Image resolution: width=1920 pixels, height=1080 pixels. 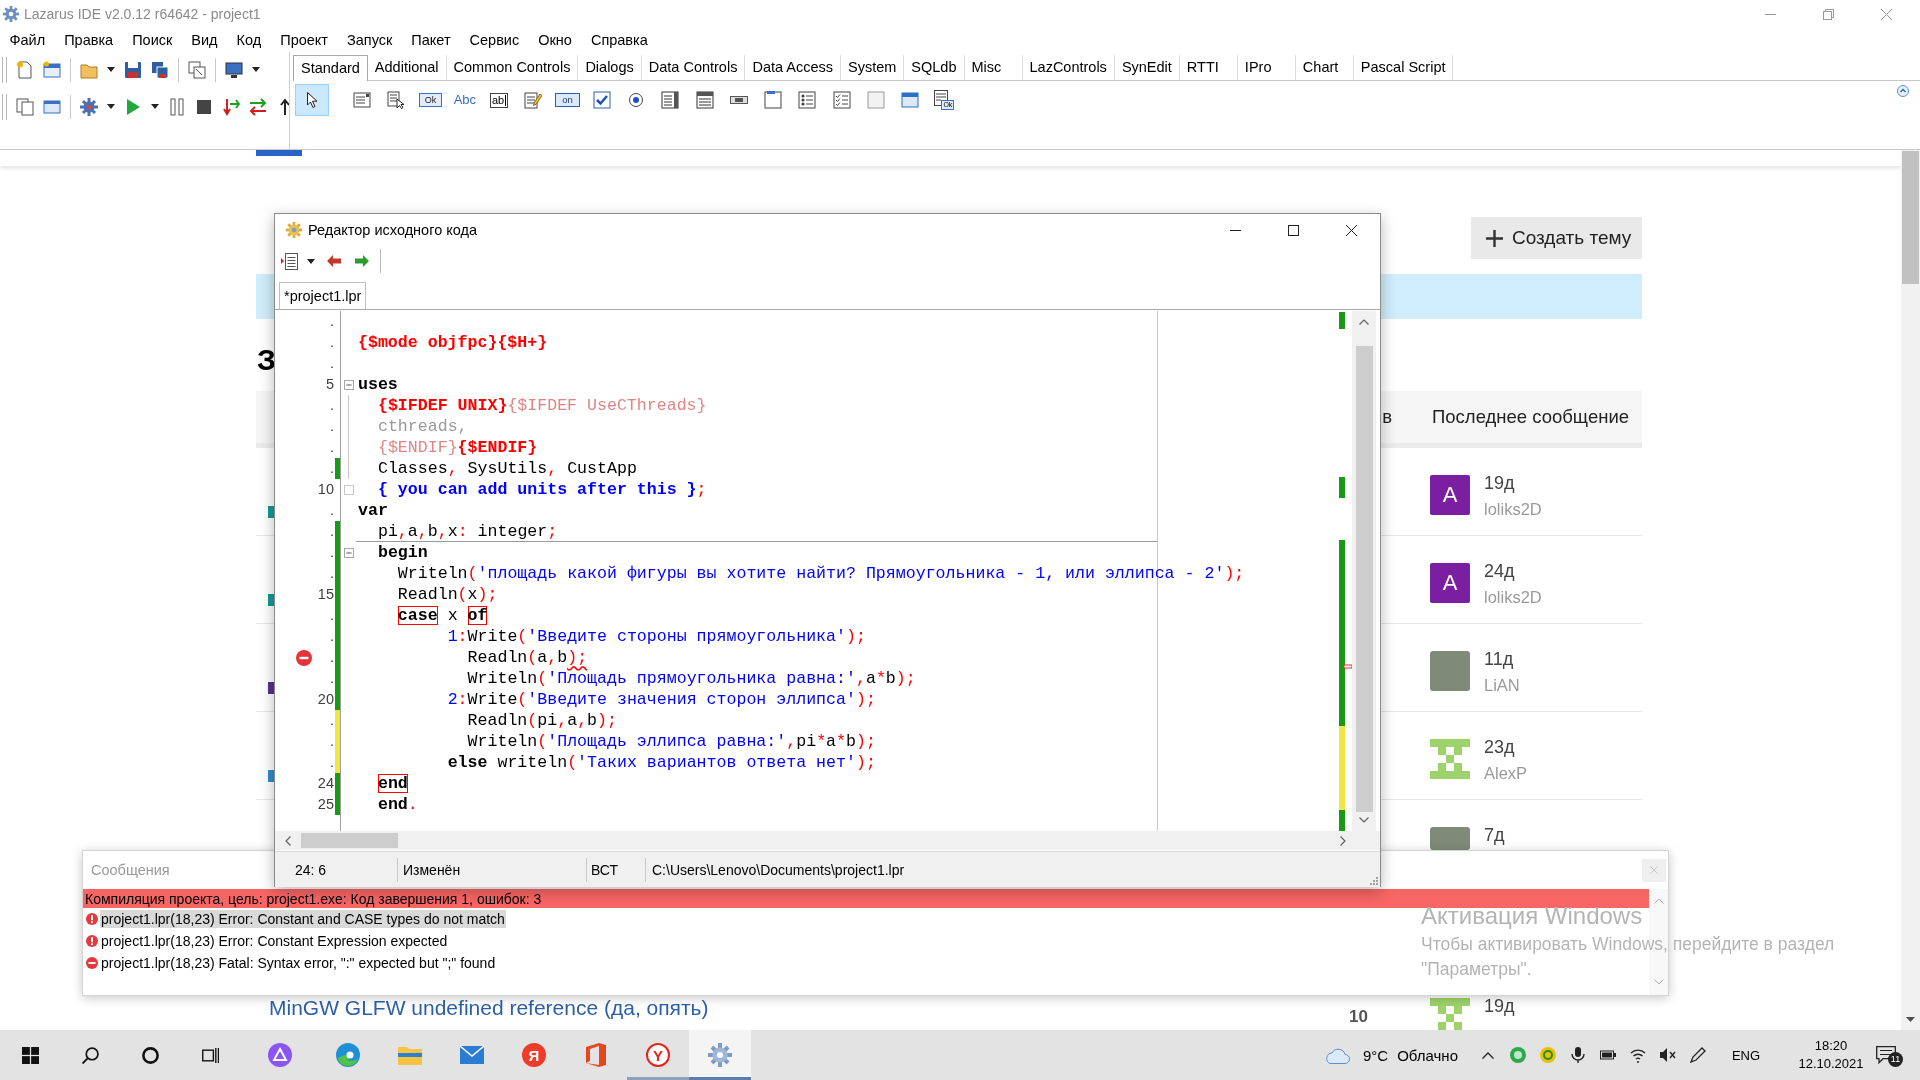 I want to click on play-icon, so click(x=133, y=106).